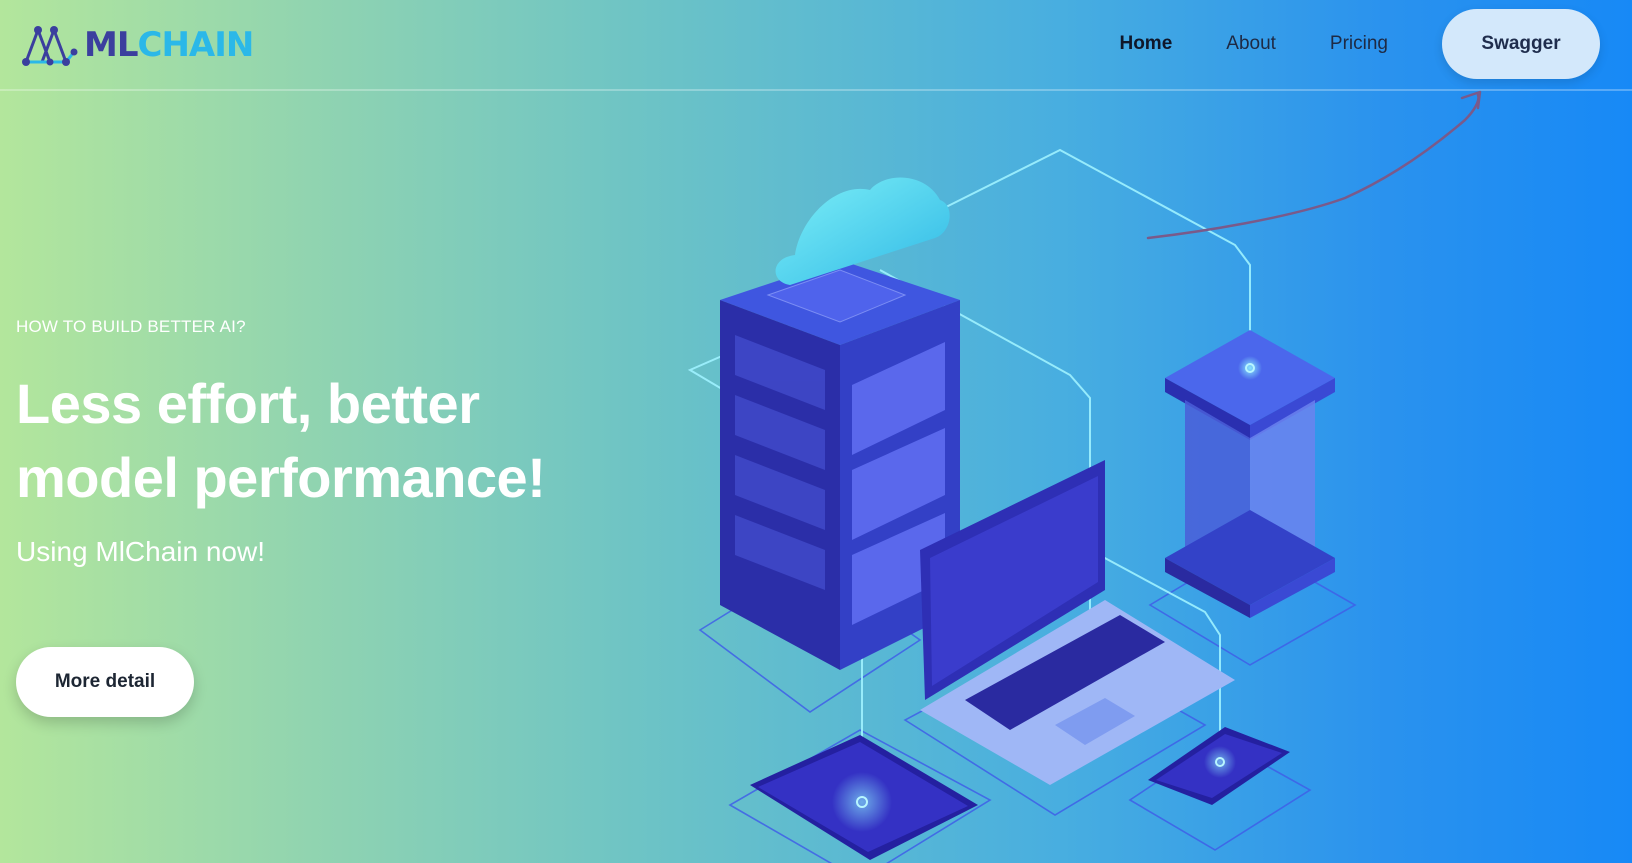 Image resolution: width=1632 pixels, height=863 pixels. I want to click on swagger-button: Swagger, so click(1521, 44).